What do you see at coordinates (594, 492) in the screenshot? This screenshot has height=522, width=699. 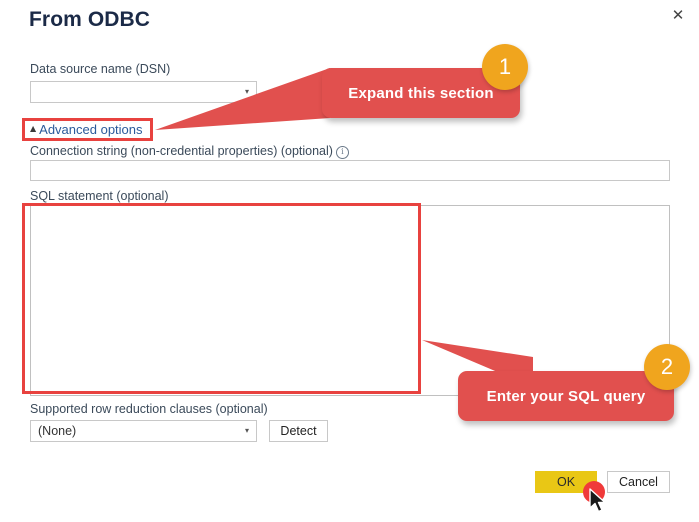 I see `click-indicator` at bounding box center [594, 492].